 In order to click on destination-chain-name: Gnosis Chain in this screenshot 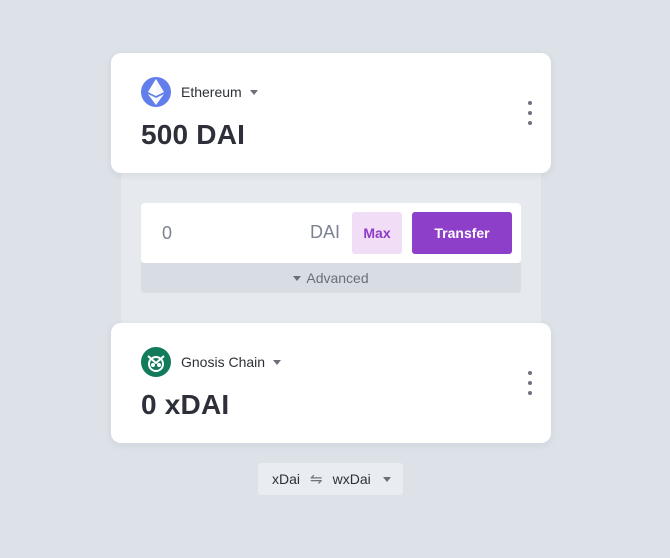, I will do `click(223, 362)`.